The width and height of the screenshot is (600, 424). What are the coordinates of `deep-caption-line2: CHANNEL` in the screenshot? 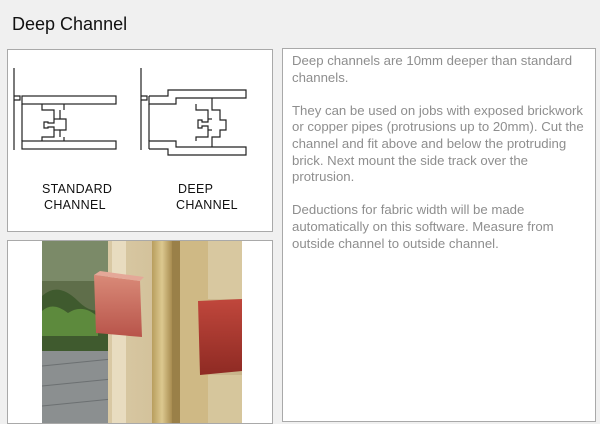 It's located at (207, 205).